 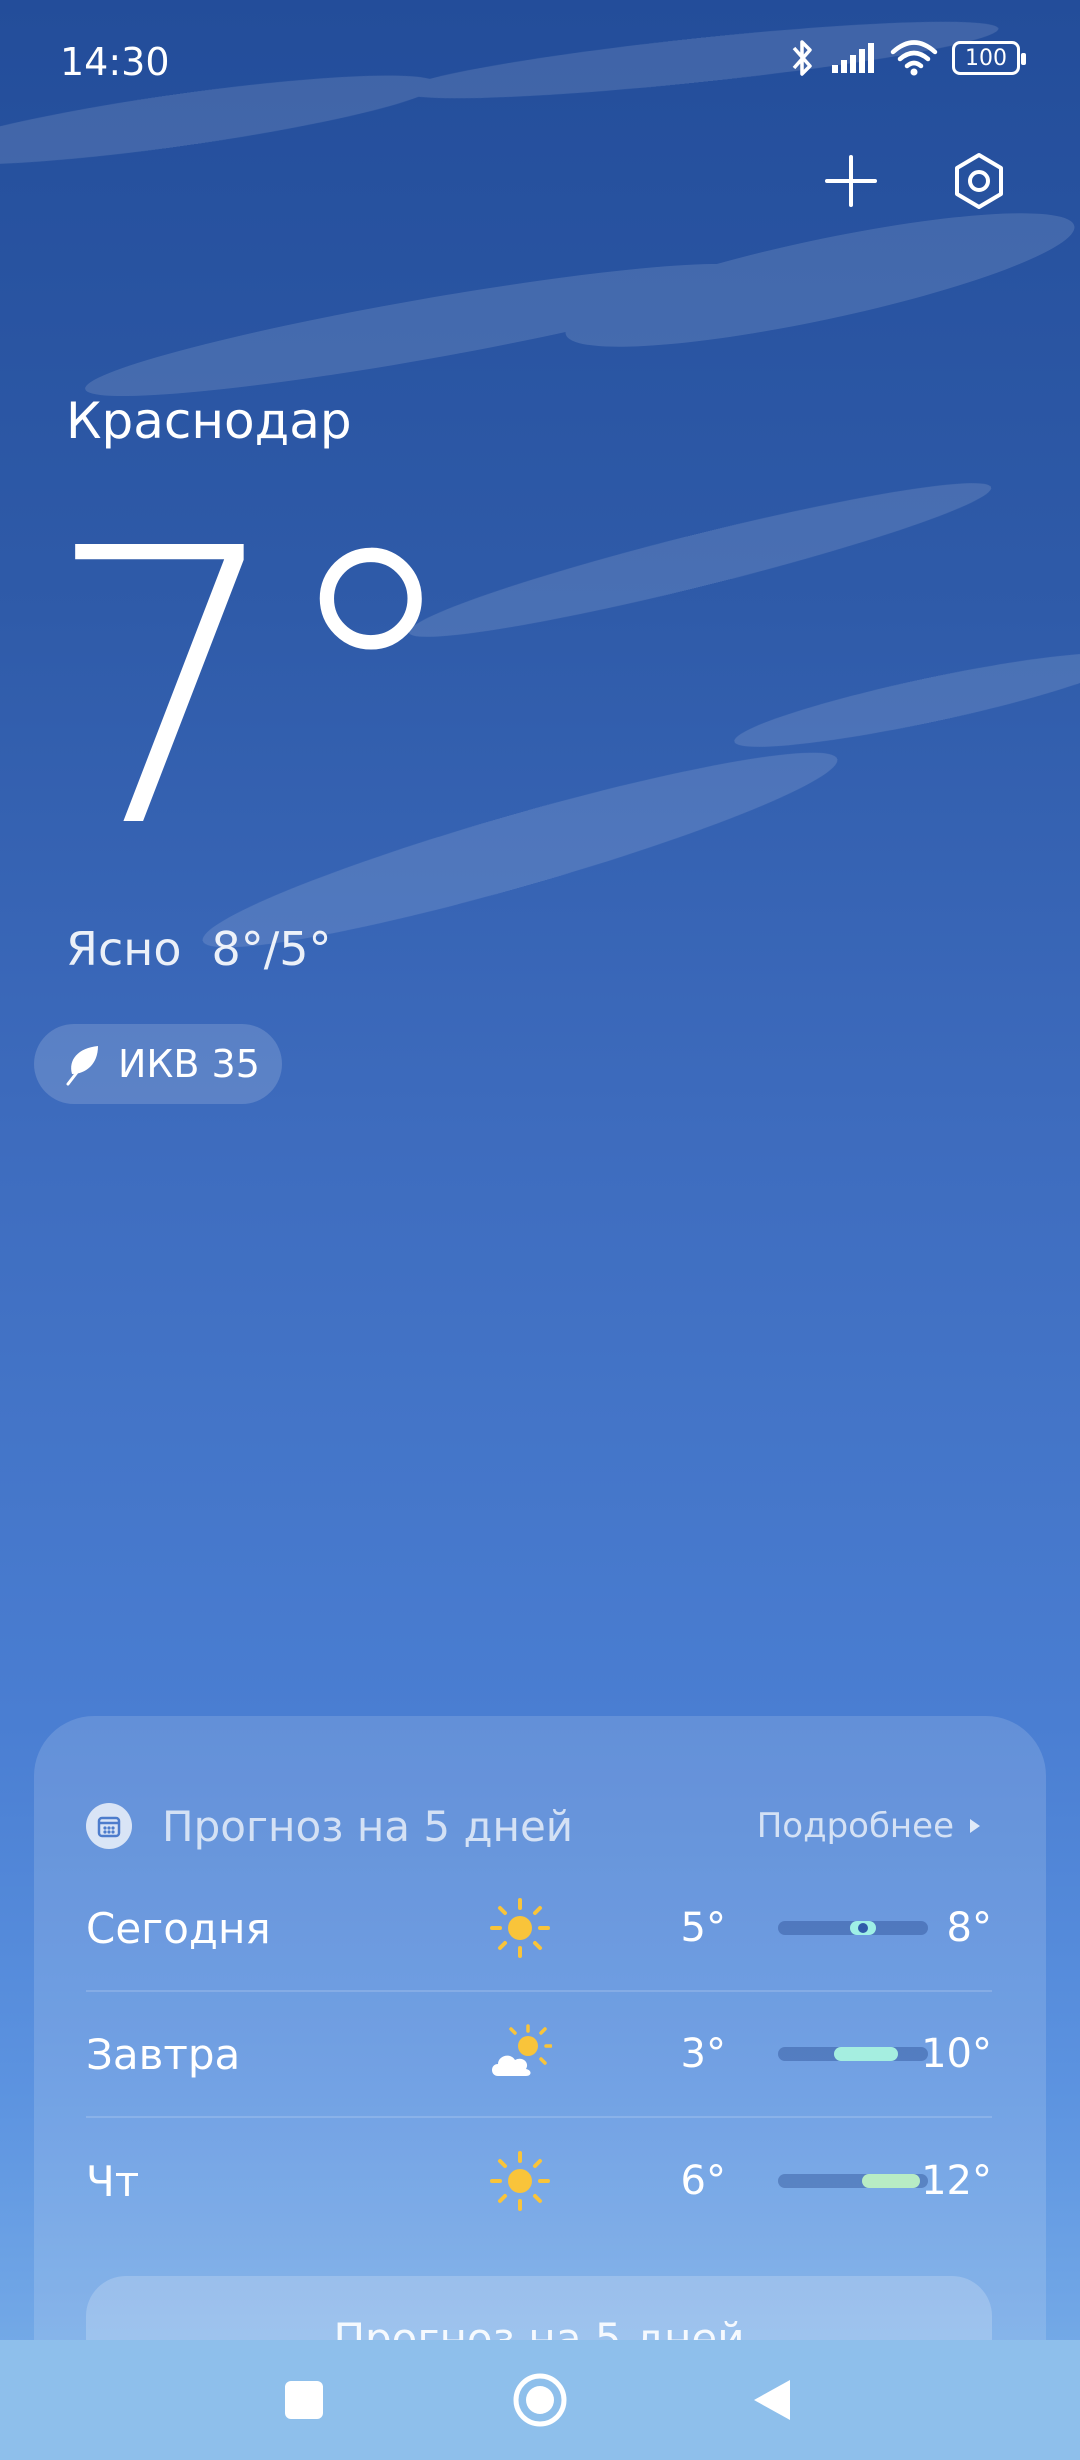 I want to click on condition-row: Ясно 8°/5°, so click(x=199, y=949).